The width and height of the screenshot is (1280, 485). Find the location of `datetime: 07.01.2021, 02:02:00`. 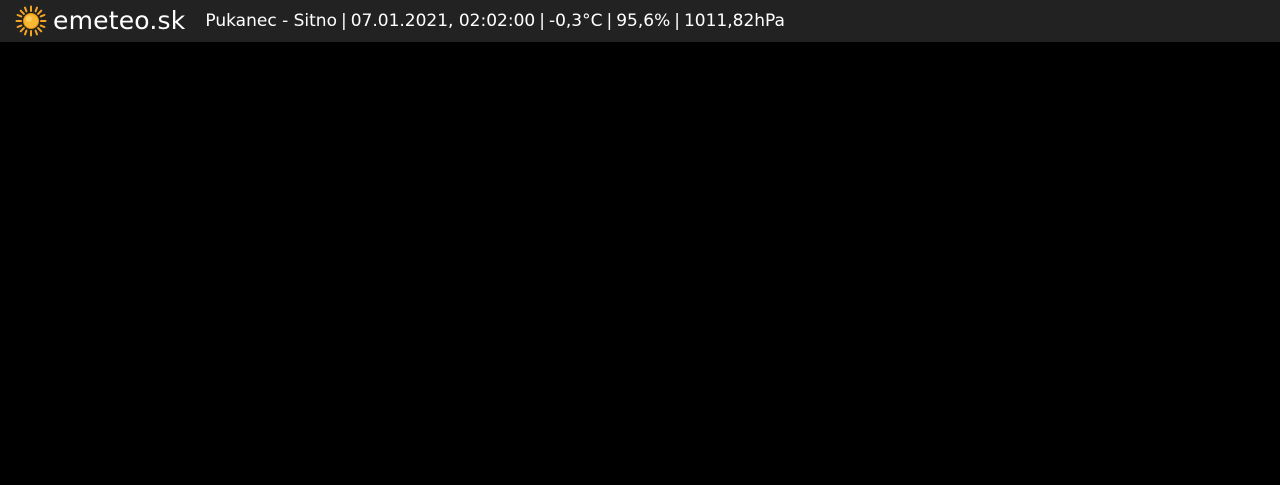

datetime: 07.01.2021, 02:02:00 is located at coordinates (443, 21).